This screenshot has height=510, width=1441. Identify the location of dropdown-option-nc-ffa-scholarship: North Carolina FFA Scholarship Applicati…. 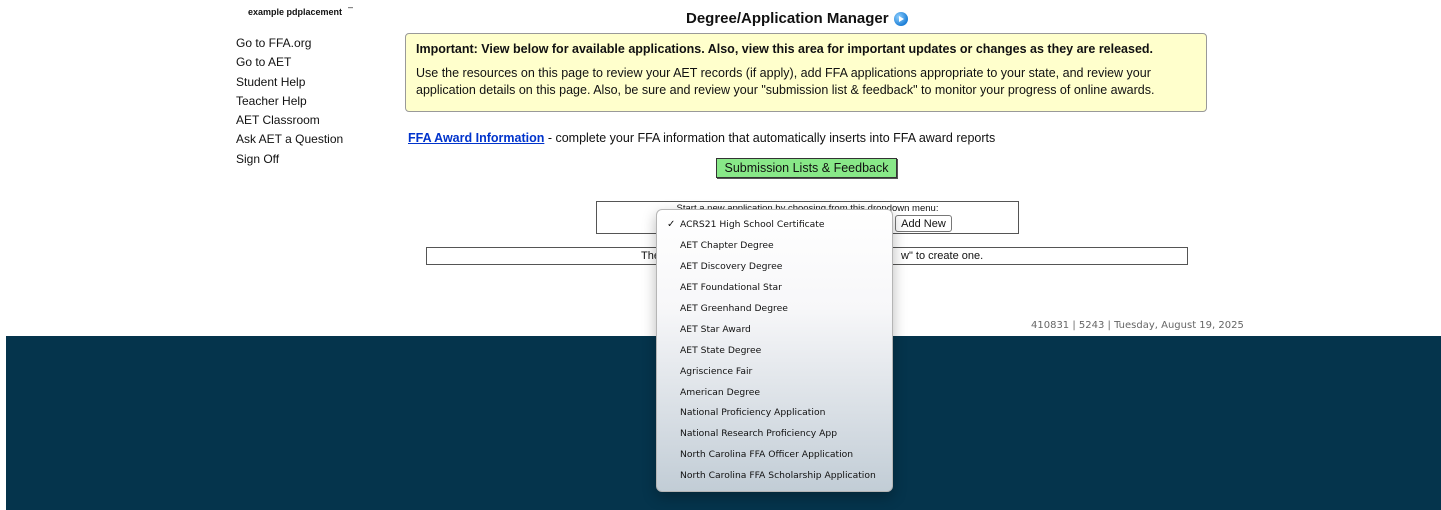
(774, 476).